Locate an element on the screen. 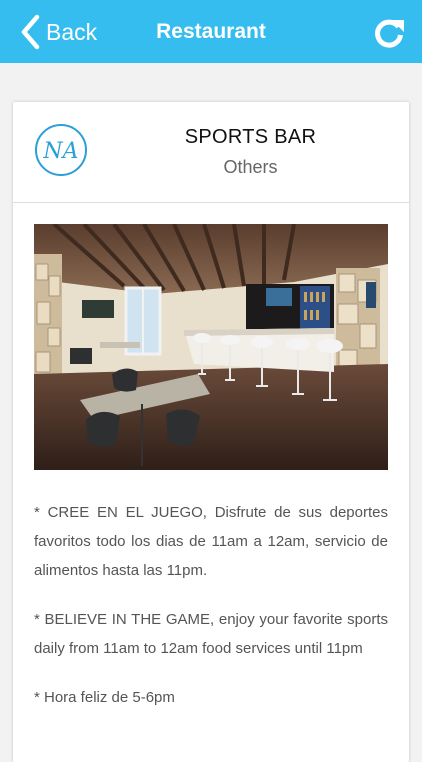 This screenshot has width=422, height=762. navigation-bar: Back Restaurant is located at coordinates (211, 31).